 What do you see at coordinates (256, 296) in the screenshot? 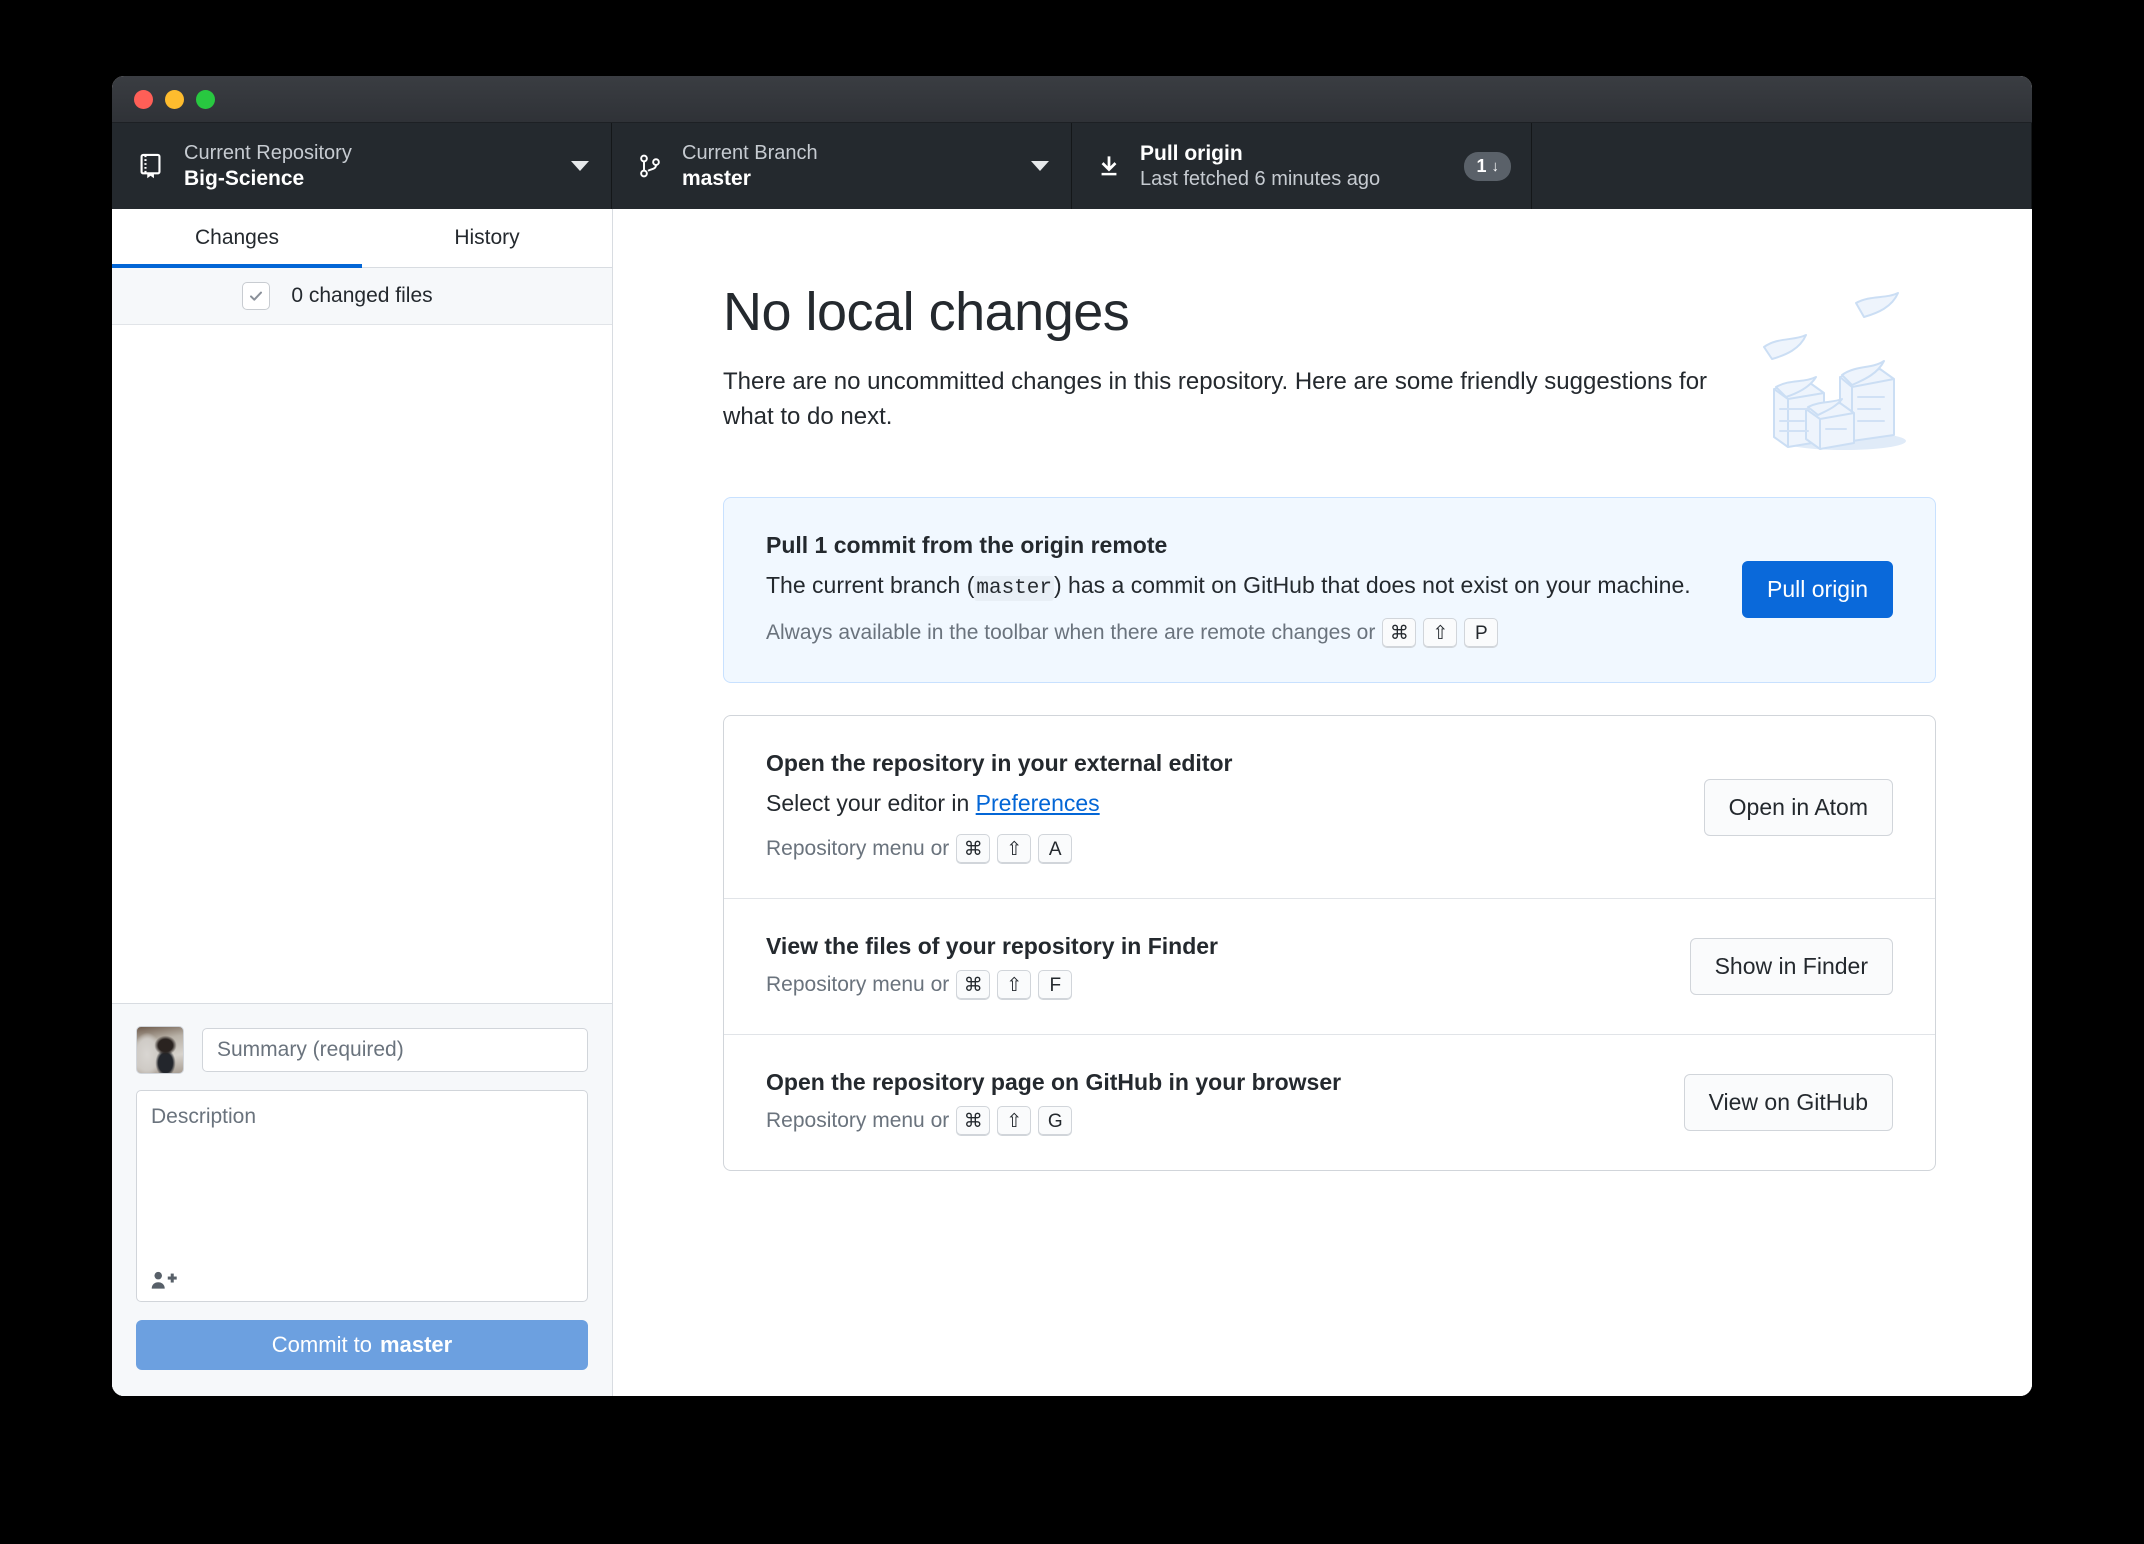
I see `select-all-checkbox` at bounding box center [256, 296].